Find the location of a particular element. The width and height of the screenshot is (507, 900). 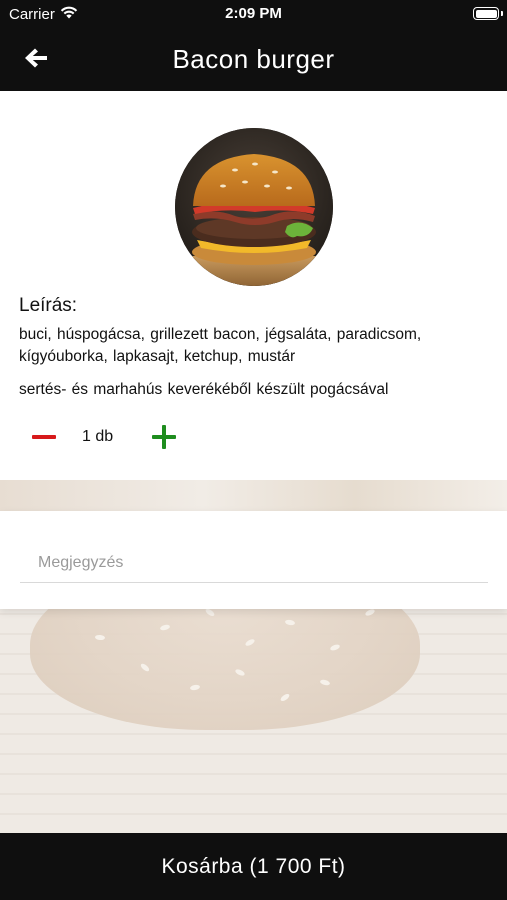

note-card is located at coordinates (253, 560).